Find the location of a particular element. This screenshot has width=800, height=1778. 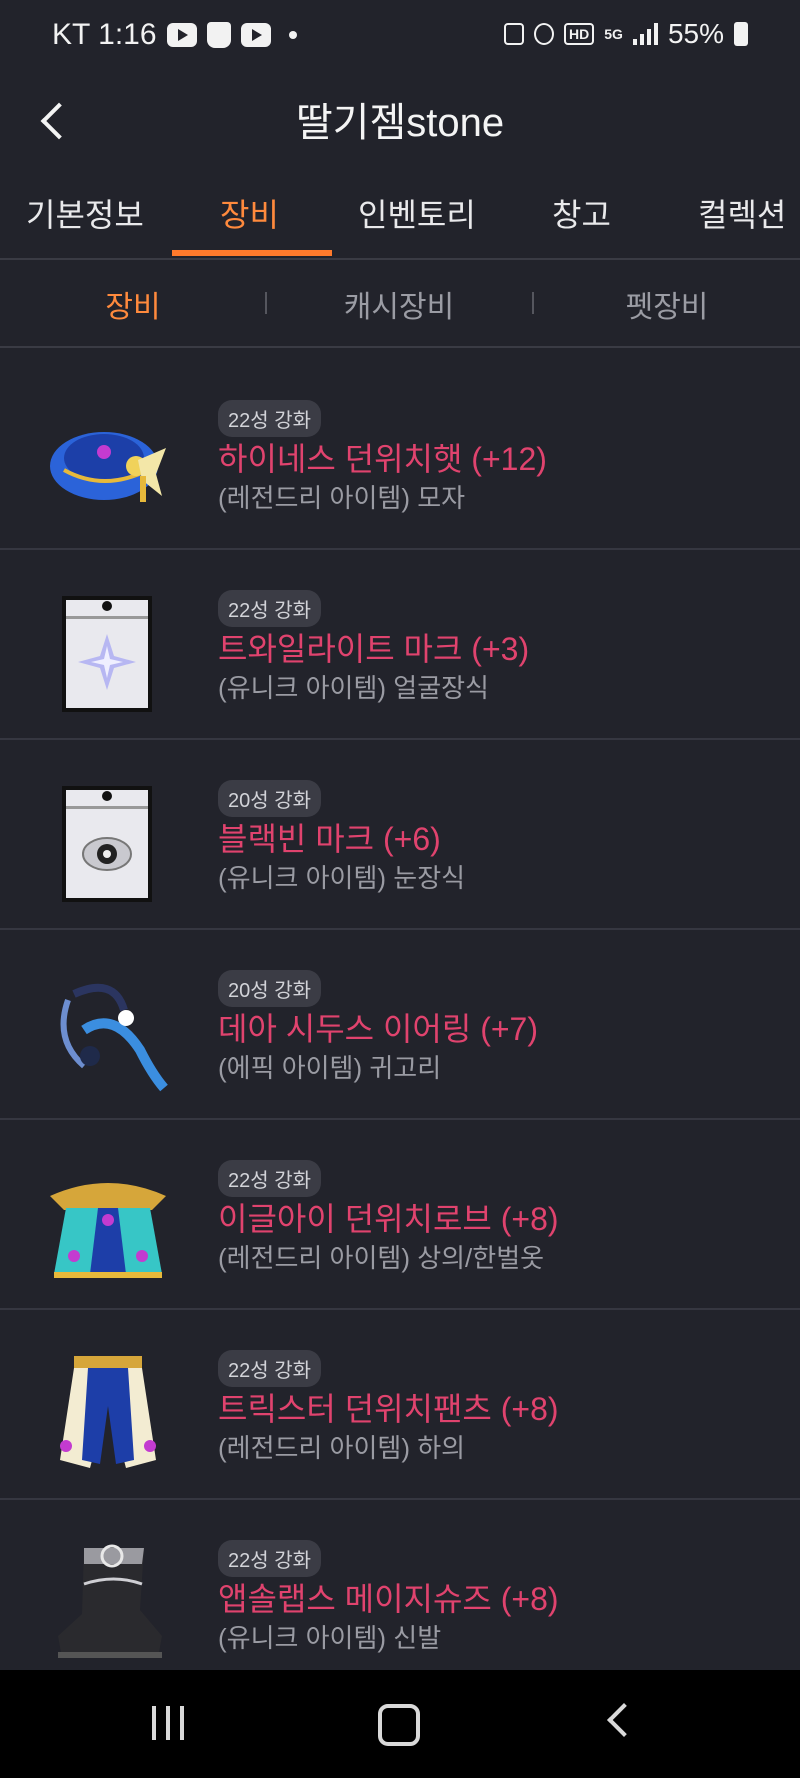

app-header: 딸기젬stone is located at coordinates (400, 127).